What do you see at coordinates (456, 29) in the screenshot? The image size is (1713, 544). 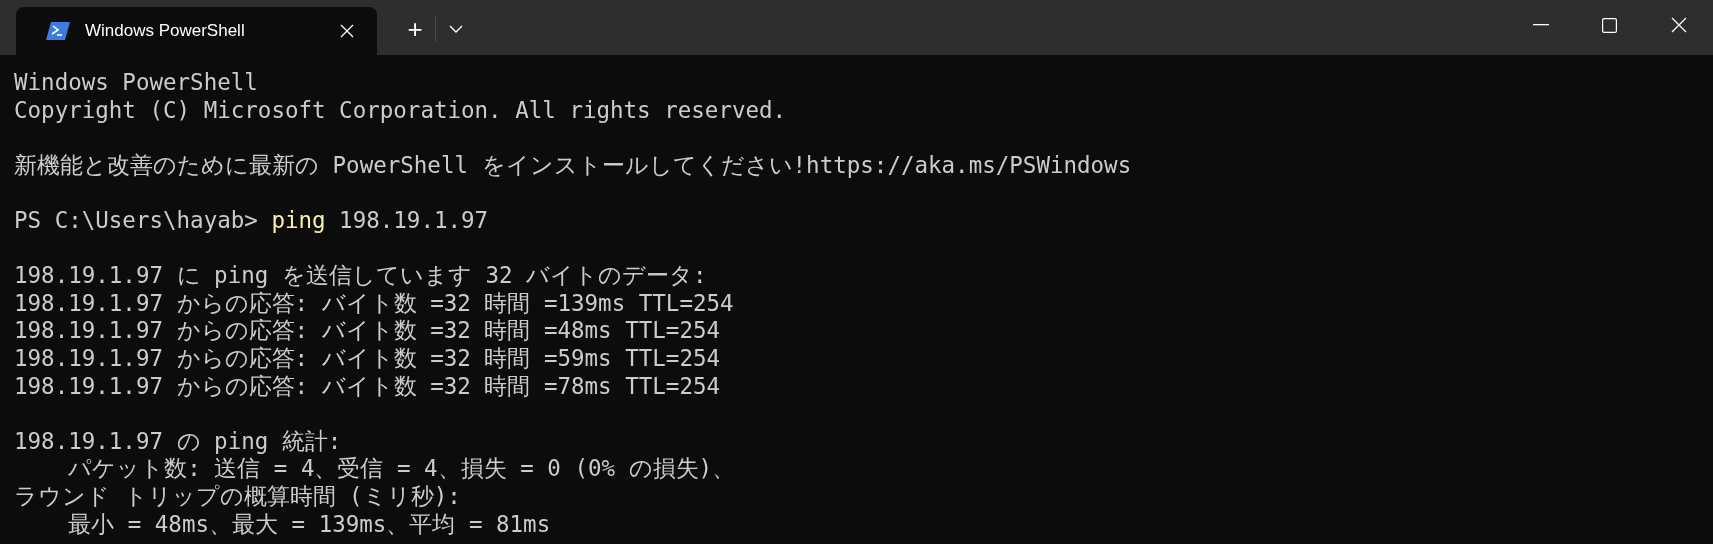 I see `chevron-down-icon` at bounding box center [456, 29].